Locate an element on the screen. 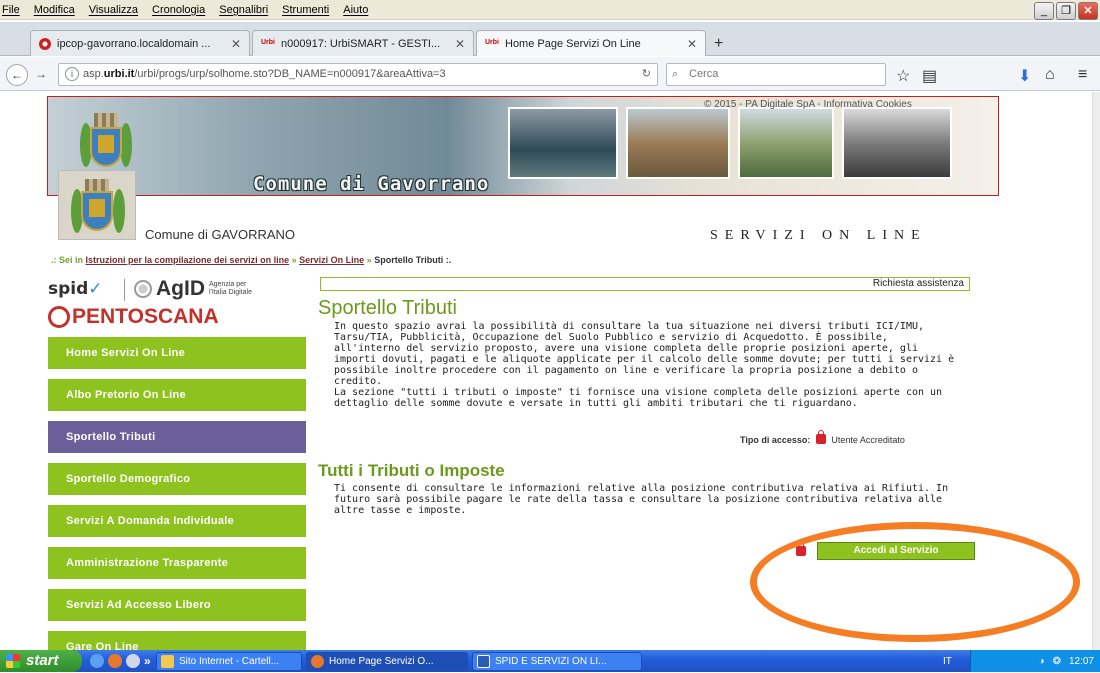 This screenshot has width=1100, height=673. tab-urbismart: Urbi n000917: UrbiSMART - GESTI... ✕ is located at coordinates (363, 43).